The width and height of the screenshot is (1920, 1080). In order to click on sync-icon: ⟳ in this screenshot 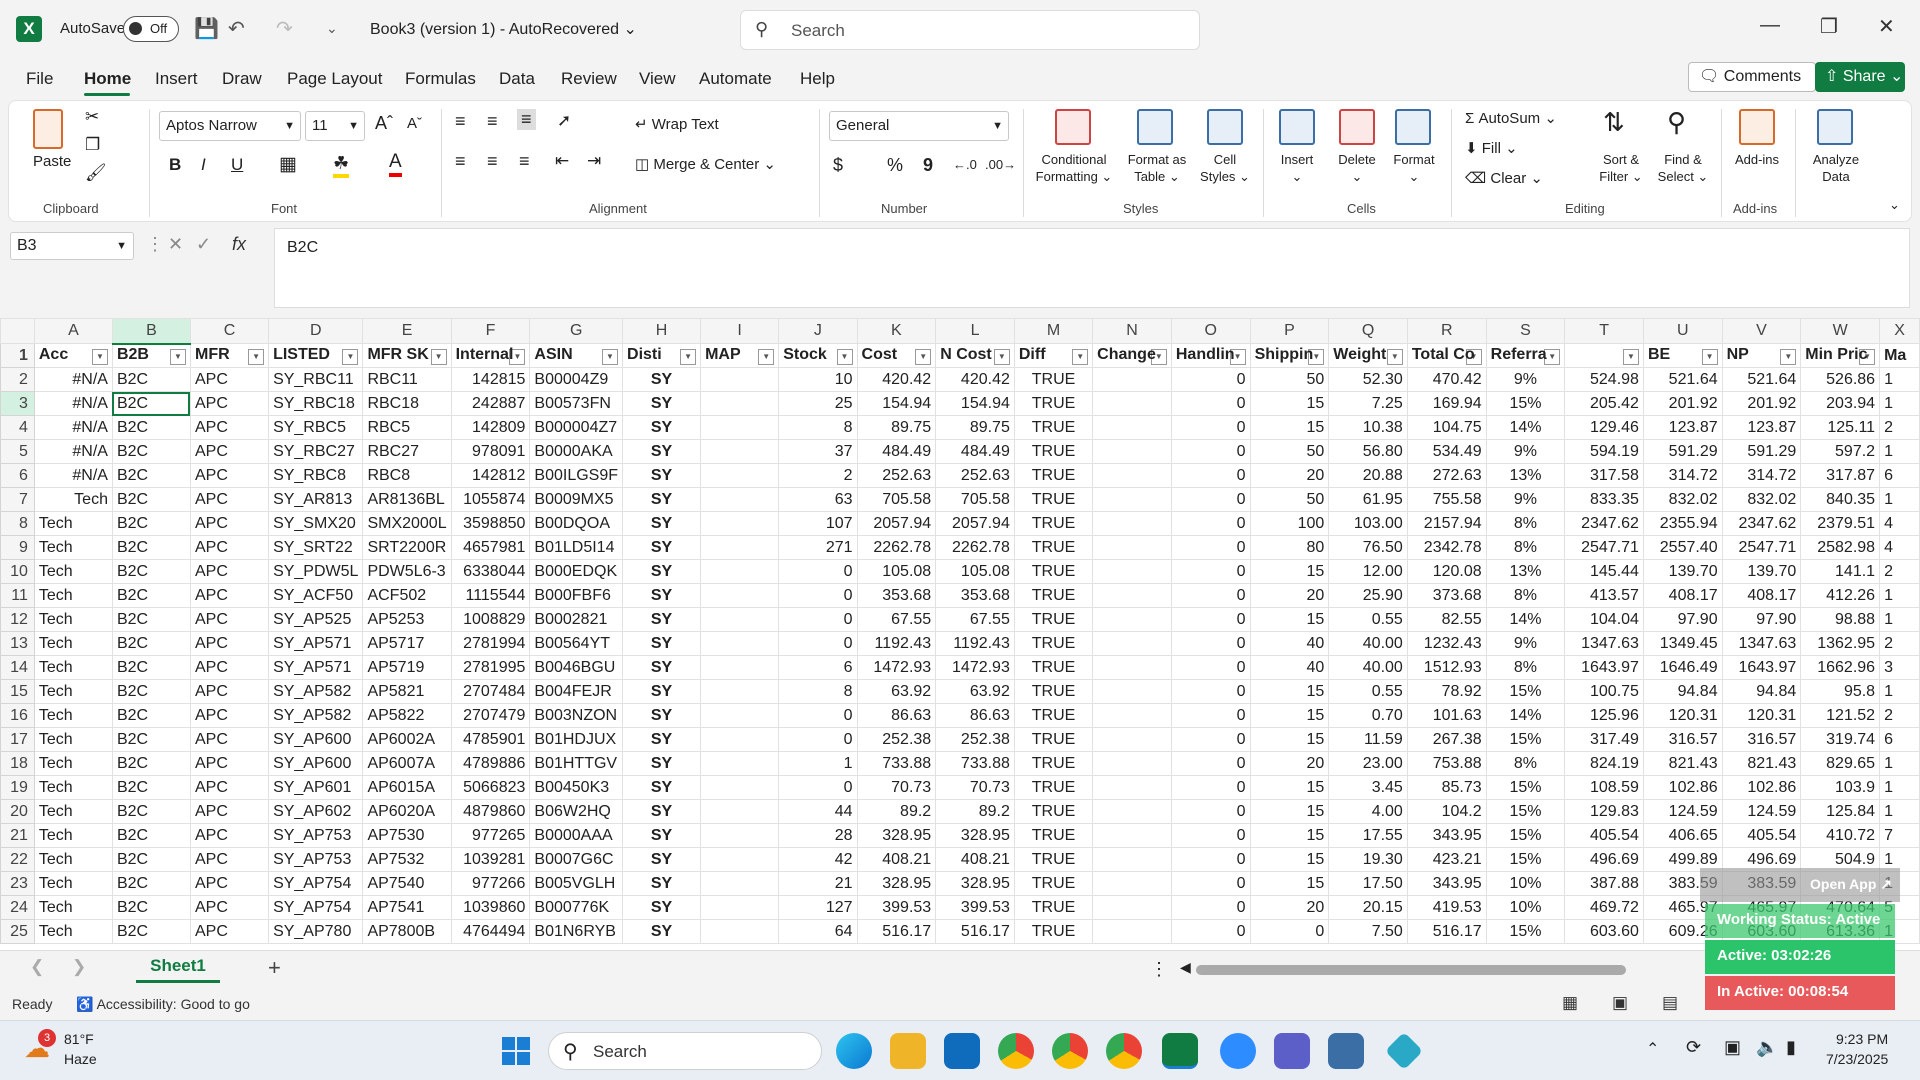, I will do `click(1693, 1047)`.